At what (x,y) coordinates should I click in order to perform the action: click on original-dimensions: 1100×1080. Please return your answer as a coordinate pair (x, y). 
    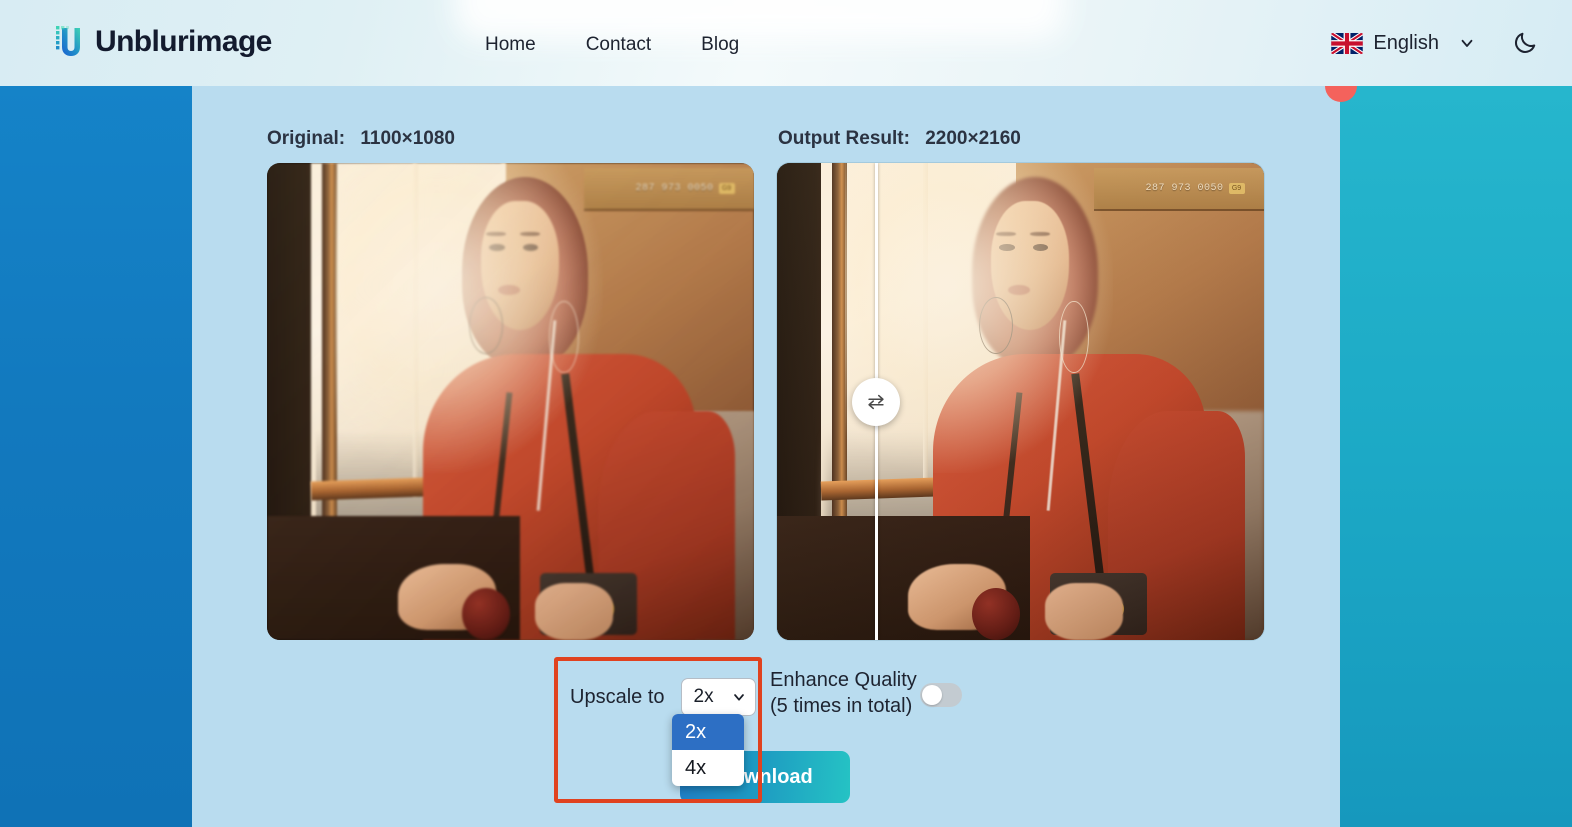
    Looking at the image, I should click on (407, 138).